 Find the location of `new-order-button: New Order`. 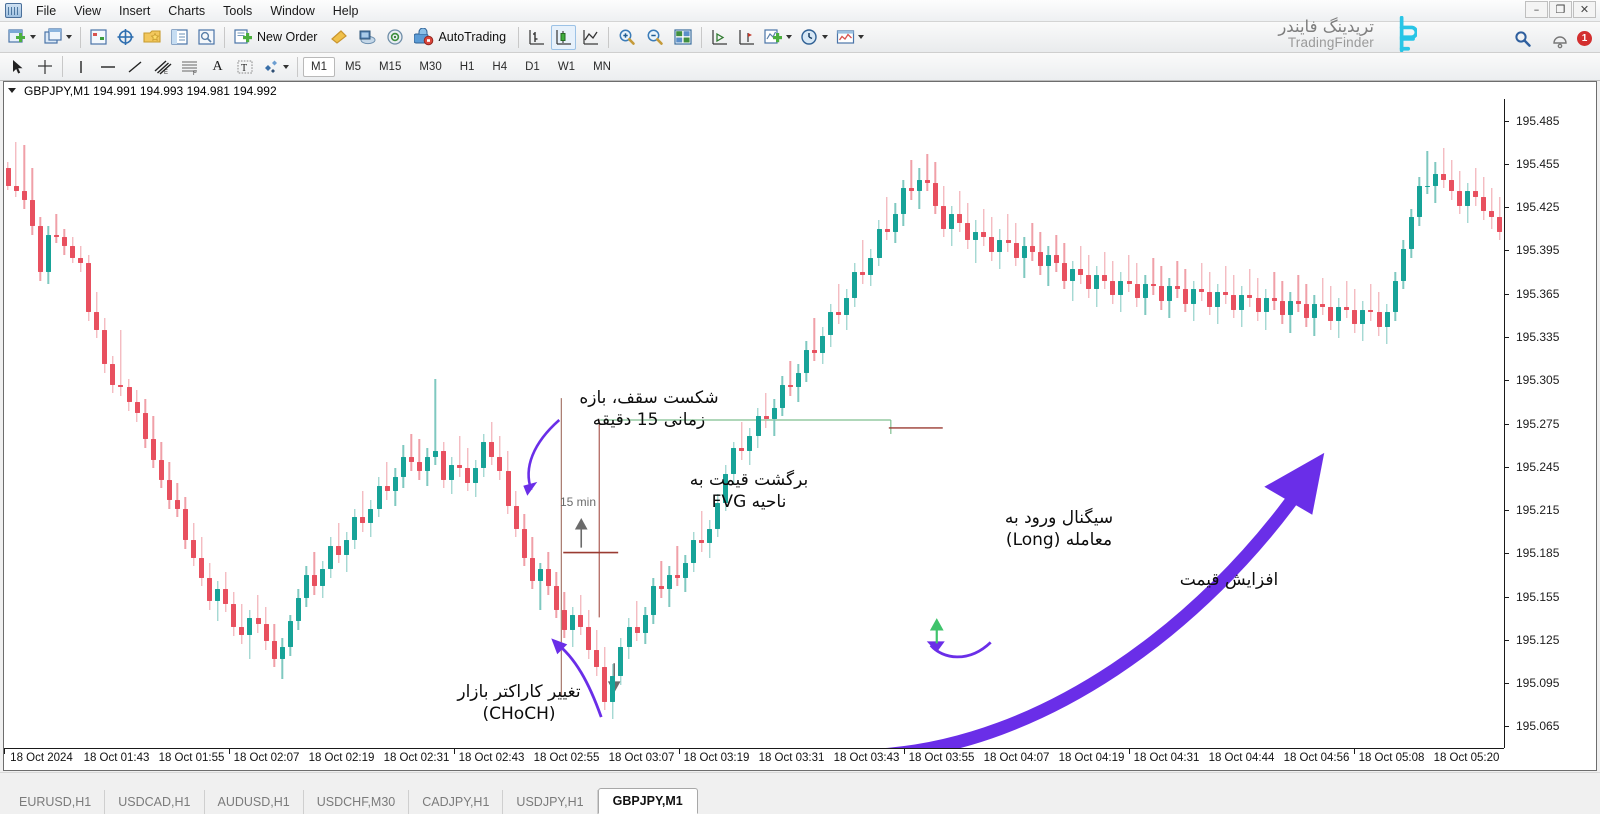

new-order-button: New Order is located at coordinates (277, 37).